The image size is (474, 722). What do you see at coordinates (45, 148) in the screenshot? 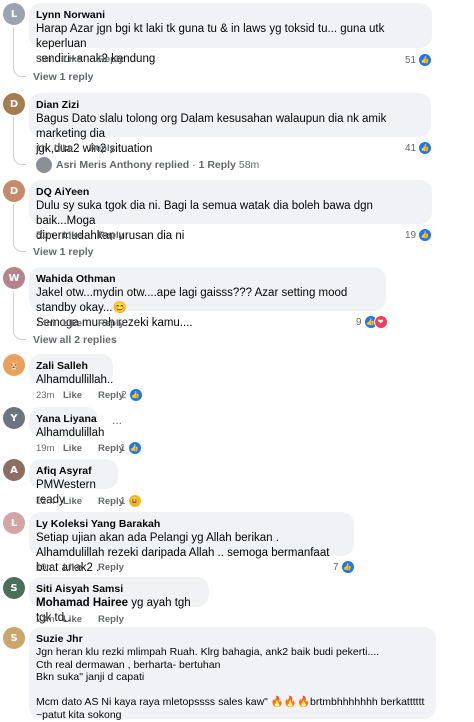
I see `timestamp: 1h` at bounding box center [45, 148].